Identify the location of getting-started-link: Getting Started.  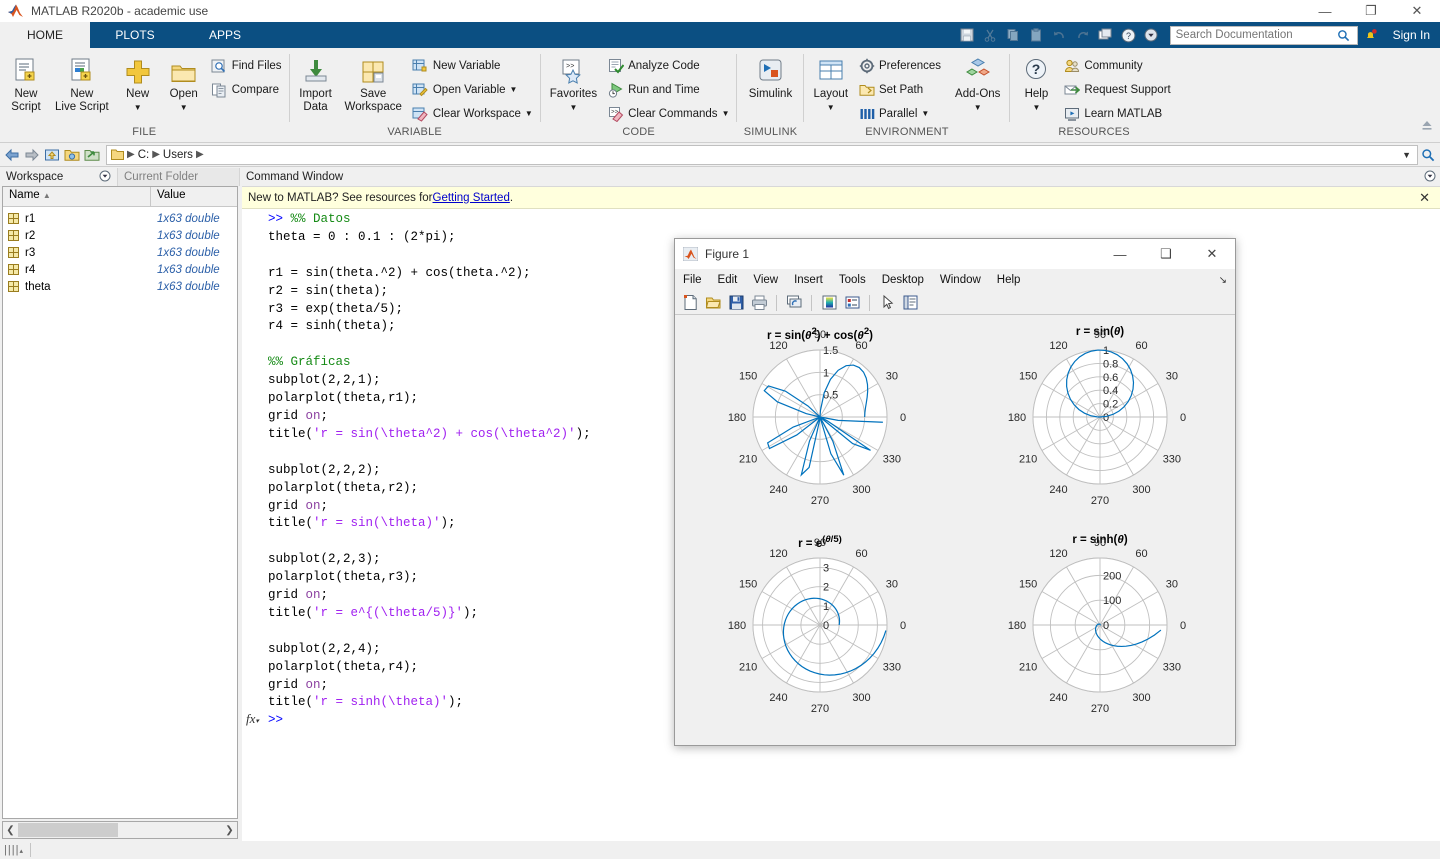
(471, 198).